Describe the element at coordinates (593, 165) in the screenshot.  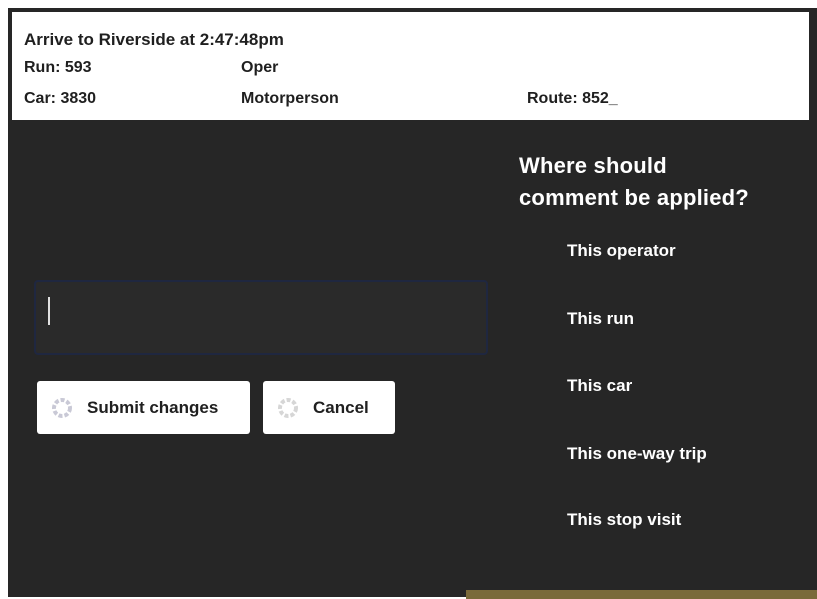
I see `question-line-1: Where should` at that location.